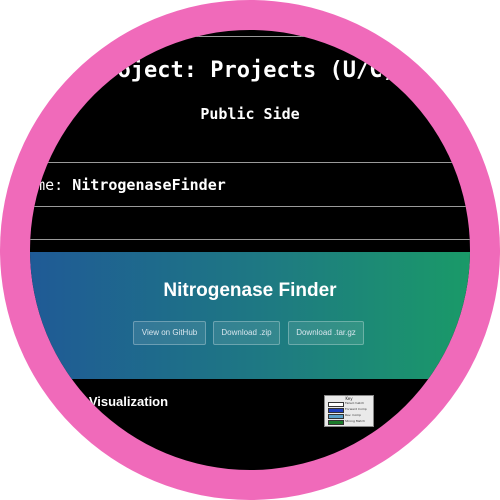 Image resolution: width=500 pixels, height=500 pixels. Describe the element at coordinates (356, 409) in the screenshot. I see `key-label: Forward Comp` at that location.